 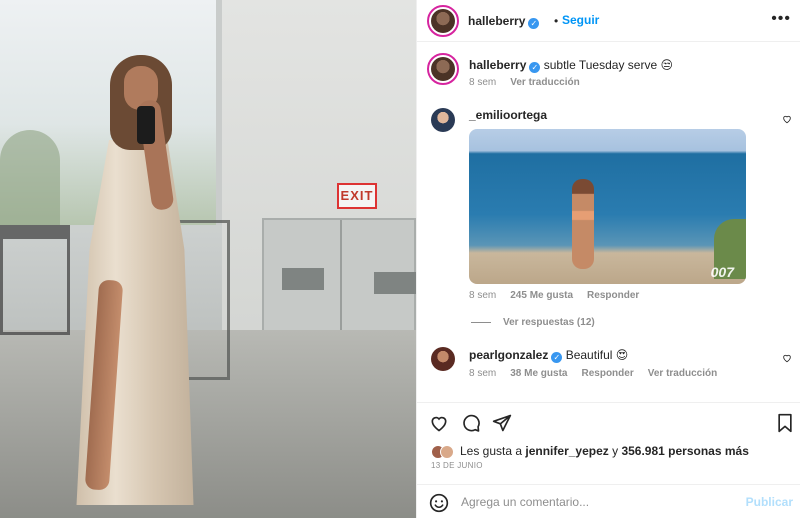 What do you see at coordinates (769, 502) in the screenshot?
I see `publish-button: Publicar` at bounding box center [769, 502].